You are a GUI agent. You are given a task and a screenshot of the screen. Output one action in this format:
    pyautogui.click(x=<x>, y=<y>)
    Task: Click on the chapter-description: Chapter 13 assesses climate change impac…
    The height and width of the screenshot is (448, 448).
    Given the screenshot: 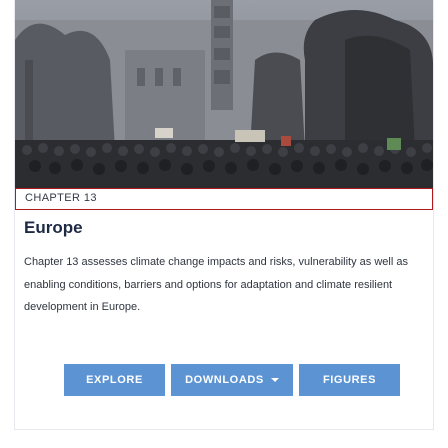 What is the action you would take?
    pyautogui.click(x=216, y=284)
    